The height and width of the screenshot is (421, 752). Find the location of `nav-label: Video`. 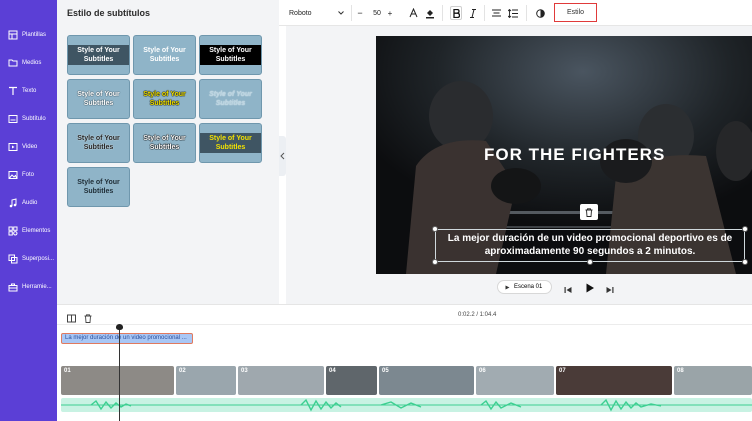

nav-label: Video is located at coordinates (30, 147).